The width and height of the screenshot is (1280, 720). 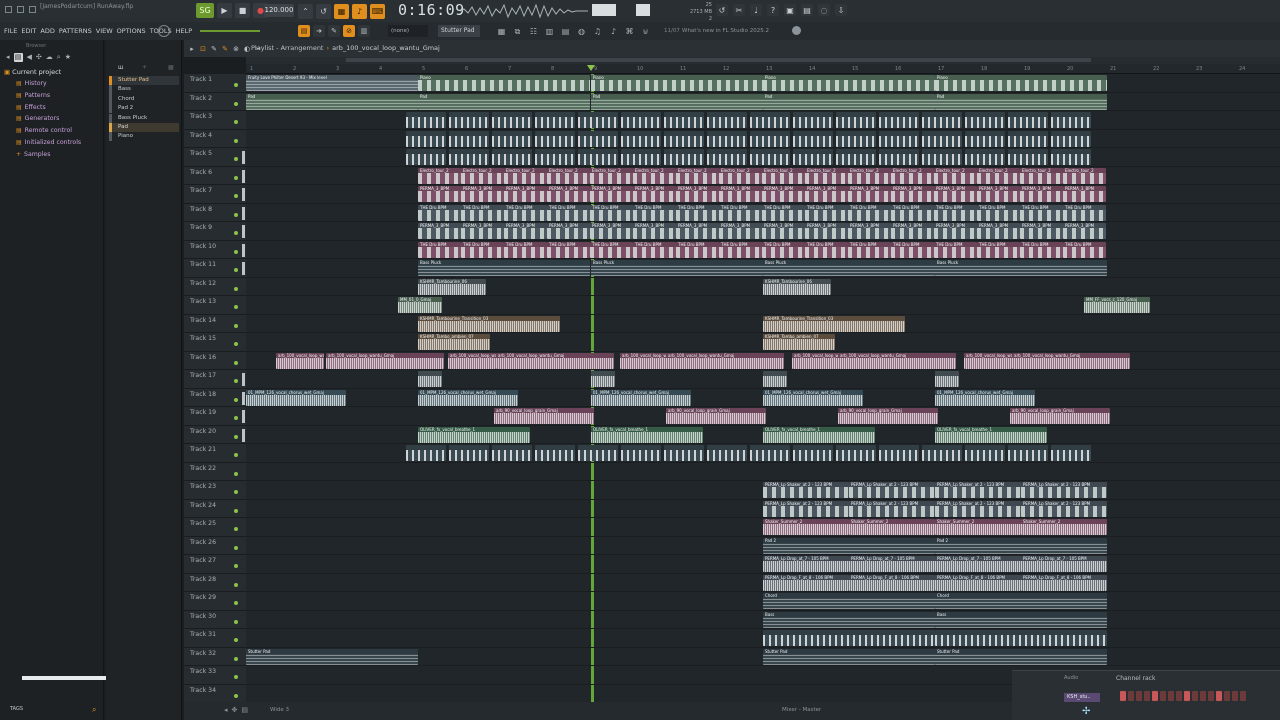 What do you see at coordinates (29, 57) in the screenshot?
I see `collapse-icon: ◀` at bounding box center [29, 57].